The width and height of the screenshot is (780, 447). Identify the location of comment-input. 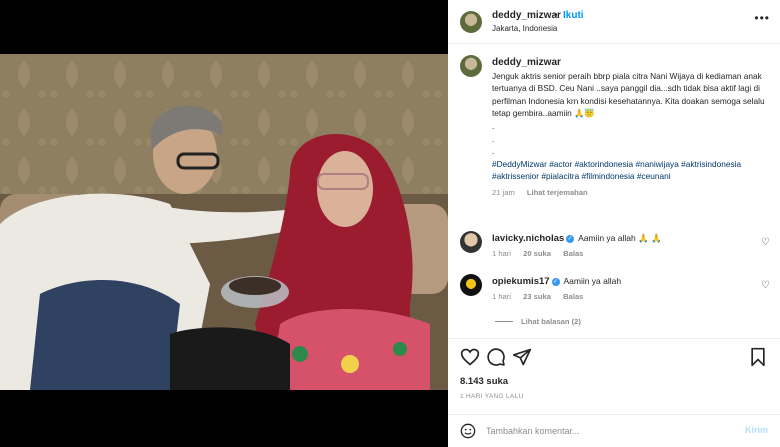
(601, 431).